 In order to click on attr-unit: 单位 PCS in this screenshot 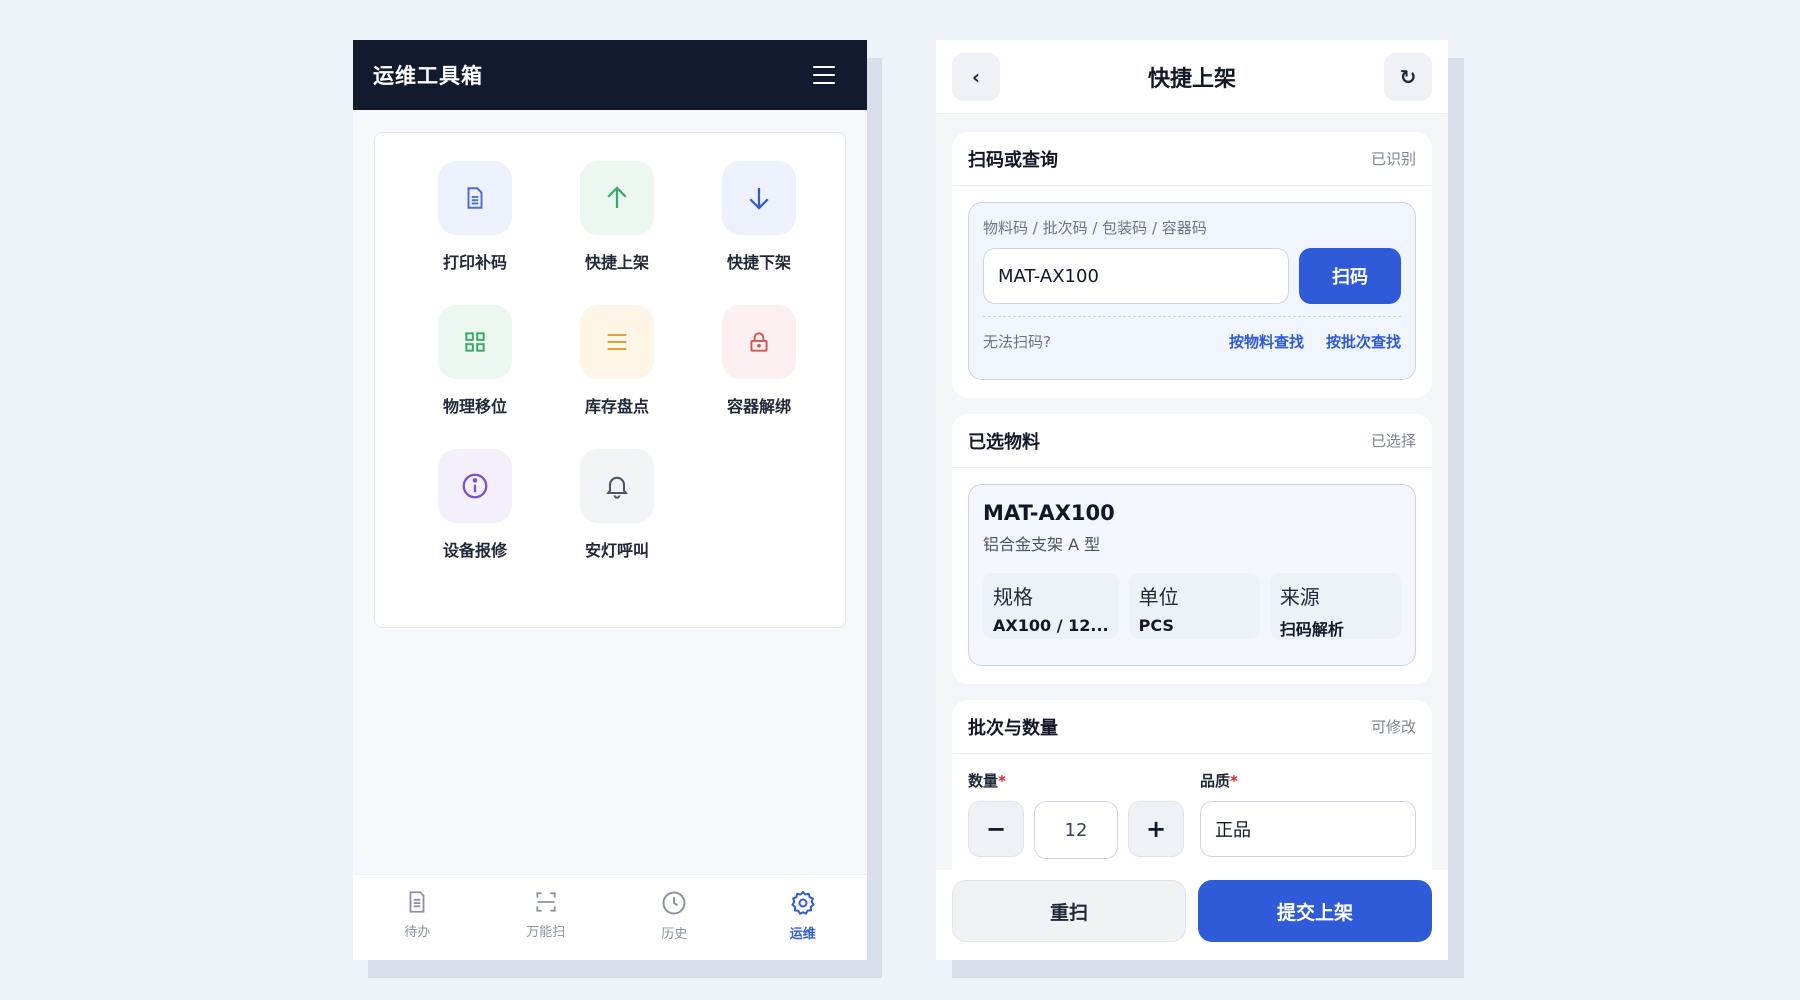, I will do `click(1194, 606)`.